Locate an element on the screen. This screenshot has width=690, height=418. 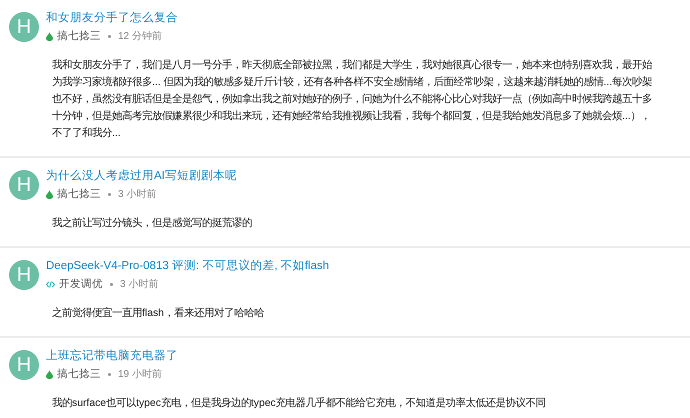
post-excerpt-line: 之前觉得便宜一直用flash，看来还用对了哈哈哈 is located at coordinates (158, 313).